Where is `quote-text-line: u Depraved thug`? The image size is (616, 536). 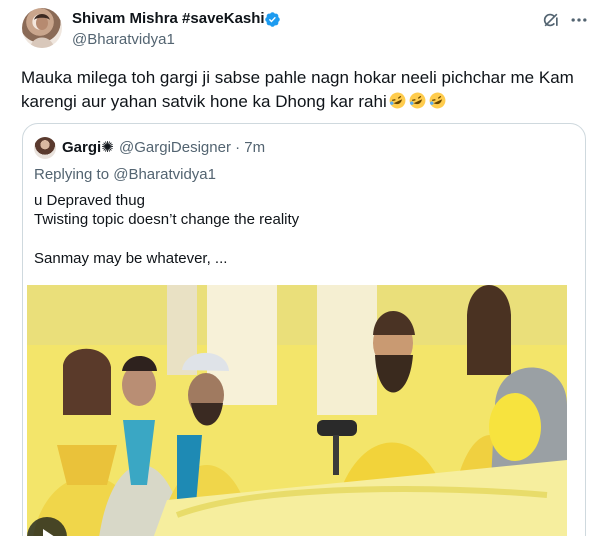
quote-text-line: u Depraved thug is located at coordinates (89, 200).